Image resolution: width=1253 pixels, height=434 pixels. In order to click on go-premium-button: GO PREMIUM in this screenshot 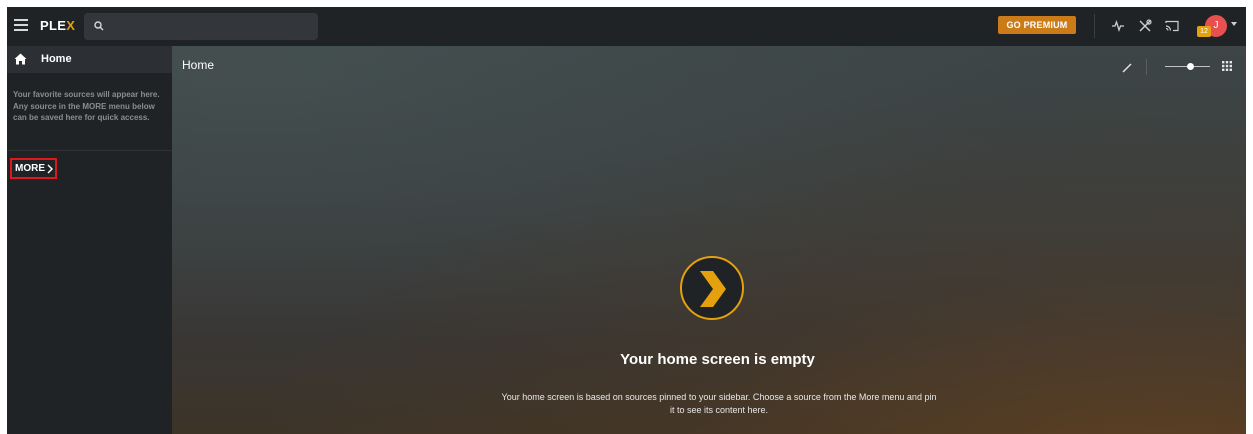, I will do `click(1037, 25)`.